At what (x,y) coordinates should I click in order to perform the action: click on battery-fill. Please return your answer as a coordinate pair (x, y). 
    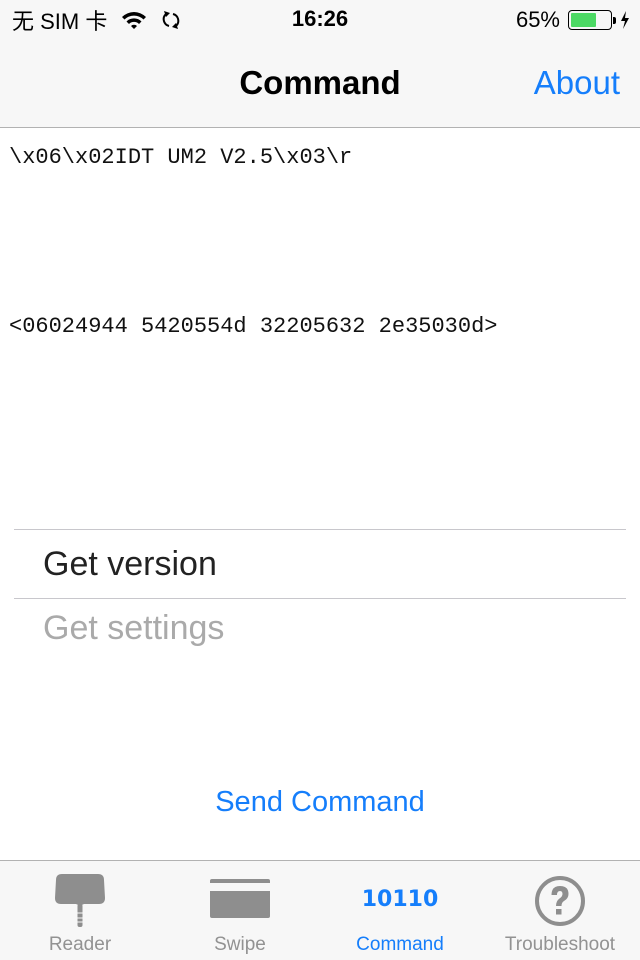
    Looking at the image, I should click on (583, 20).